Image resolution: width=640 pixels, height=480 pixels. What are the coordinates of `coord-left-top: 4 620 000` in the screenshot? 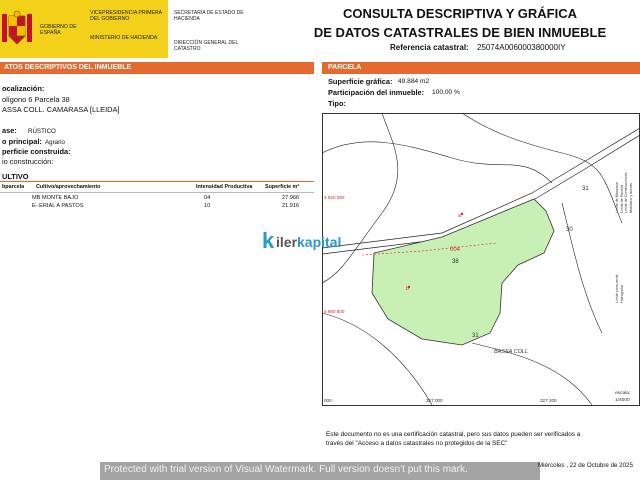 It's located at (334, 197).